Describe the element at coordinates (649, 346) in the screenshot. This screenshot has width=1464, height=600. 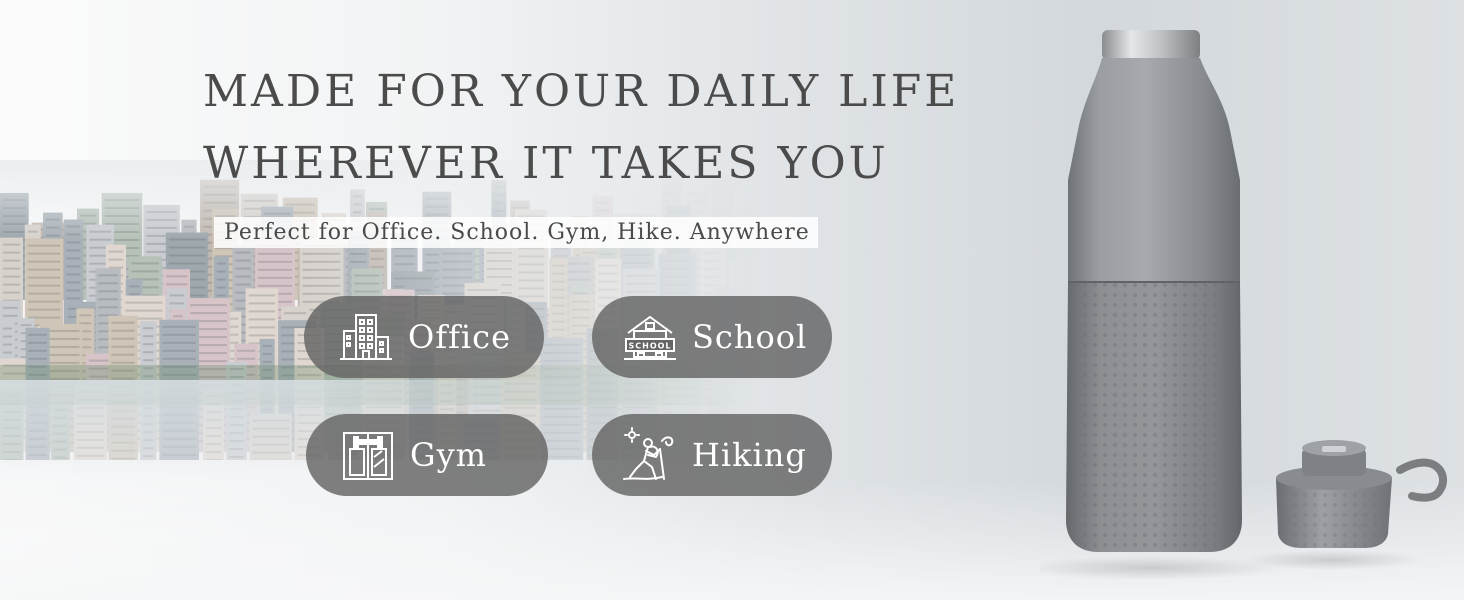
I see `school-sign-text: SCHOOL` at that location.